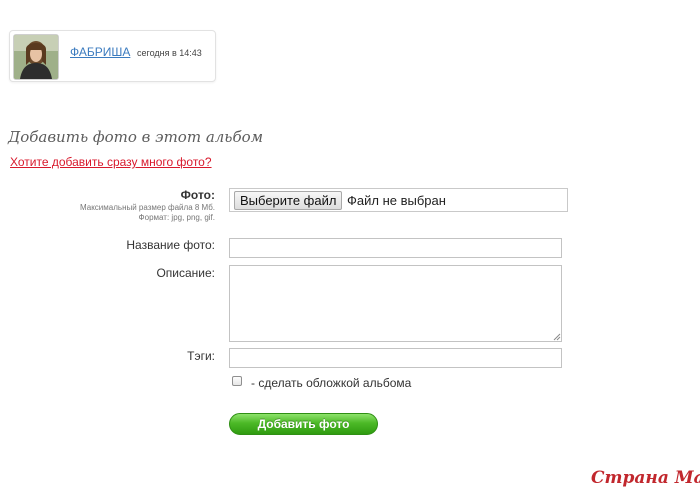 The height and width of the screenshot is (494, 700). I want to click on upload-form-title: Добавить фото в этот альбом, so click(136, 137).